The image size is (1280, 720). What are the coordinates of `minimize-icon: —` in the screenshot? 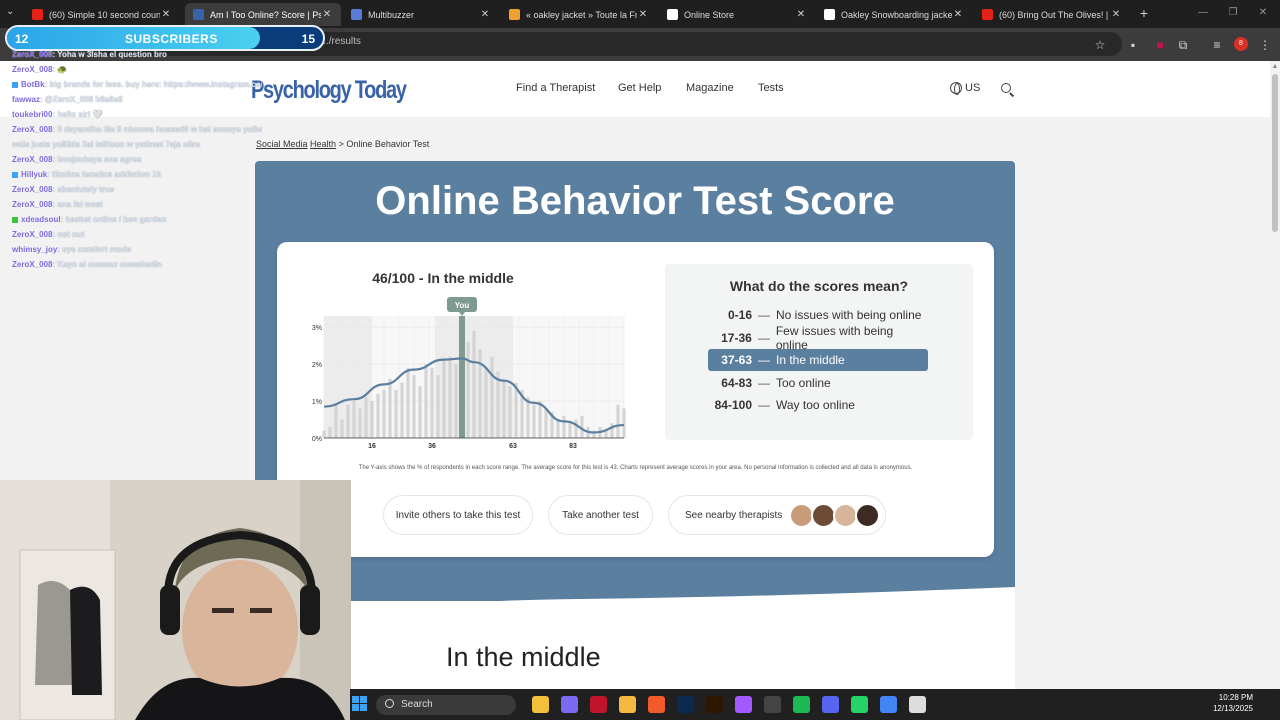 It's located at (1203, 13).